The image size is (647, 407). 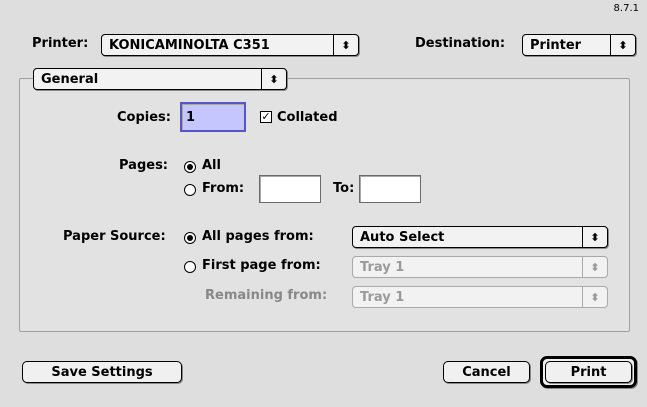 I want to click on pages-to-label: To:, so click(x=344, y=188).